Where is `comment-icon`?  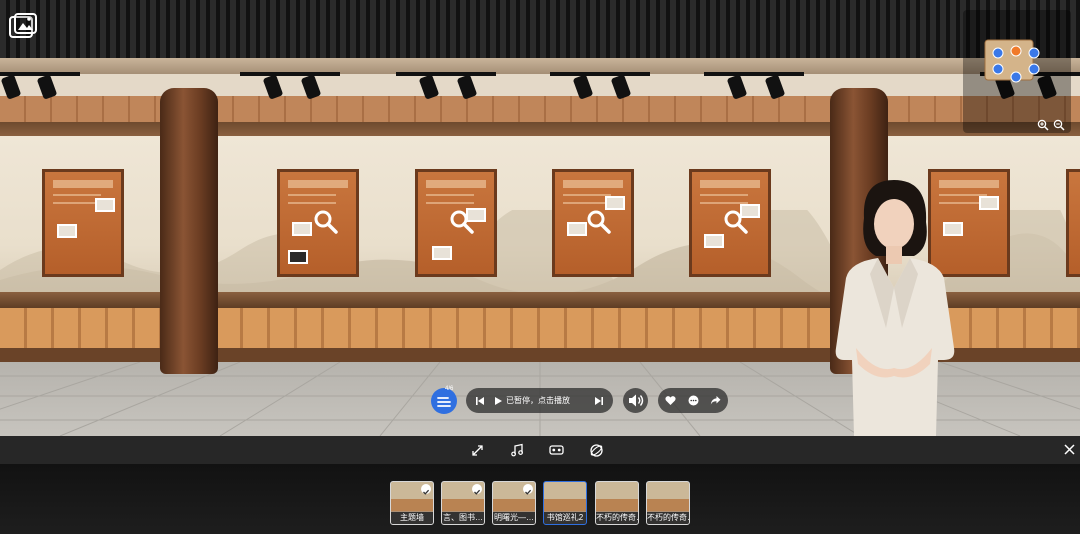 comment-icon is located at coordinates (693, 400).